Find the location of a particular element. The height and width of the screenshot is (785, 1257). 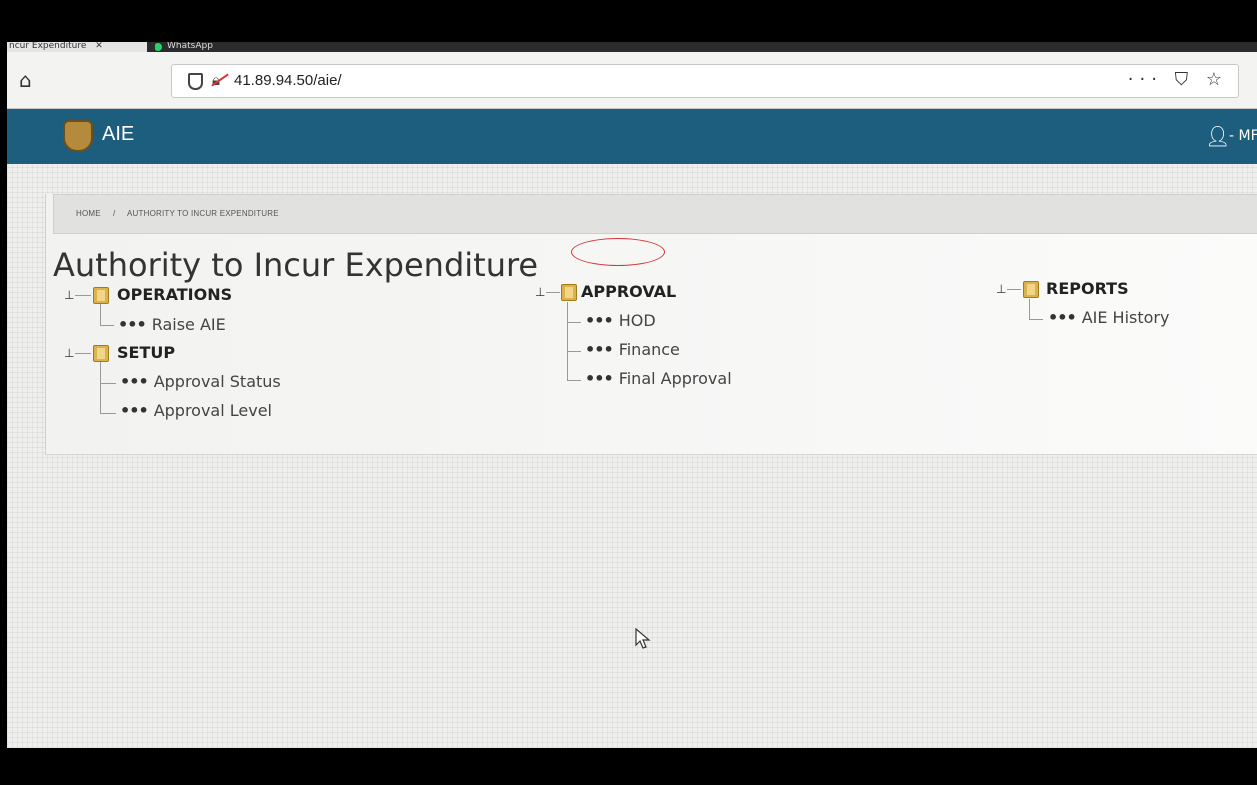

tree-leaf-hod: ••• HOD is located at coordinates (620, 320).